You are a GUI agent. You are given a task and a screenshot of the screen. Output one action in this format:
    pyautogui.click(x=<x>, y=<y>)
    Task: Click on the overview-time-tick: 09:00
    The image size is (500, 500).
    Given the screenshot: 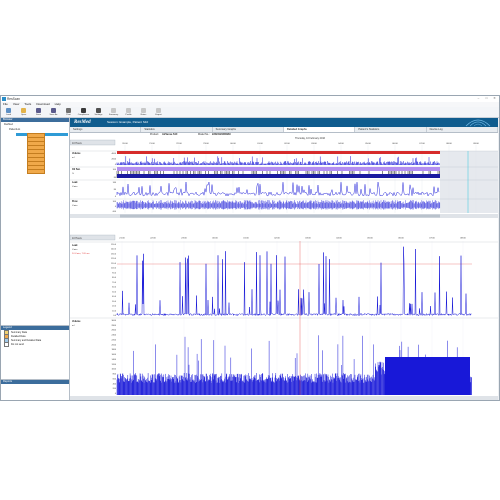 What is the action you would take?
    pyautogui.click(x=476, y=144)
    